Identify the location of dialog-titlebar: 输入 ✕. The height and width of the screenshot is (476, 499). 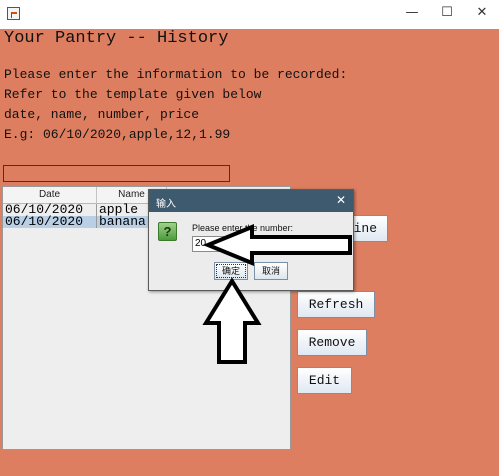
(251, 201).